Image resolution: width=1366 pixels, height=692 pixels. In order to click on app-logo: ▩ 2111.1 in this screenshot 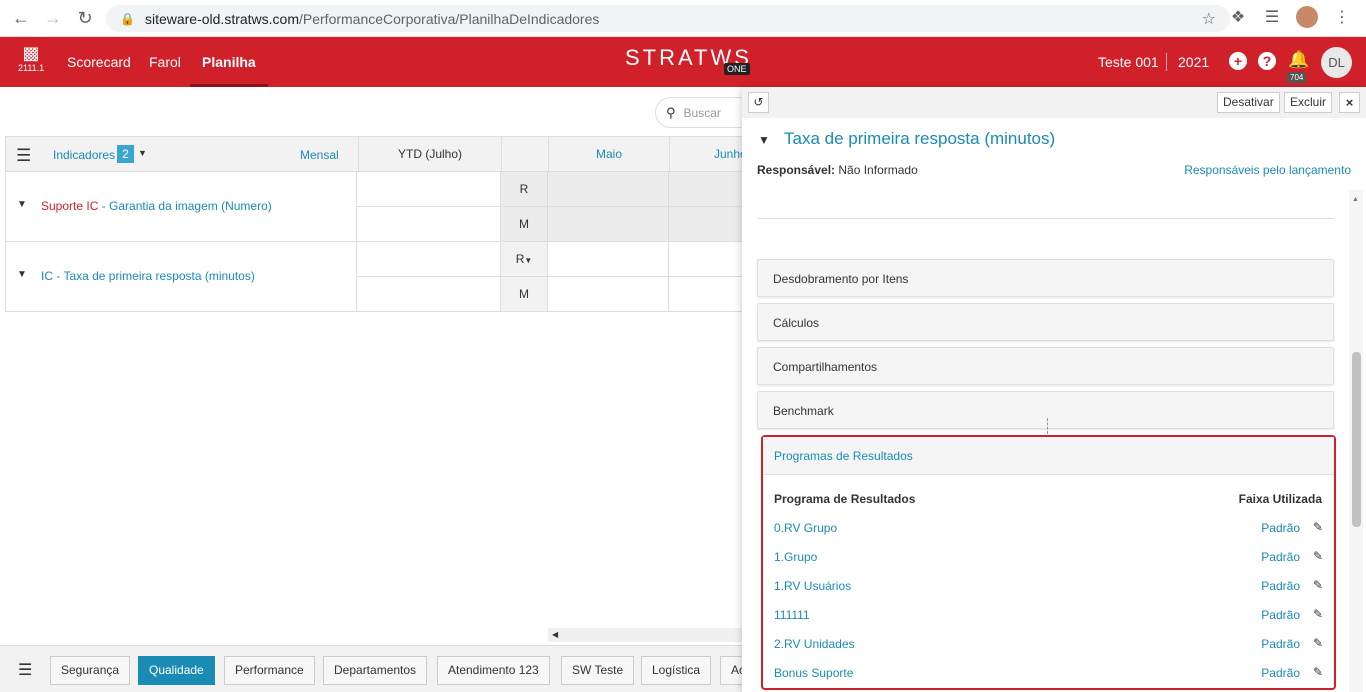, I will do `click(31, 58)`.